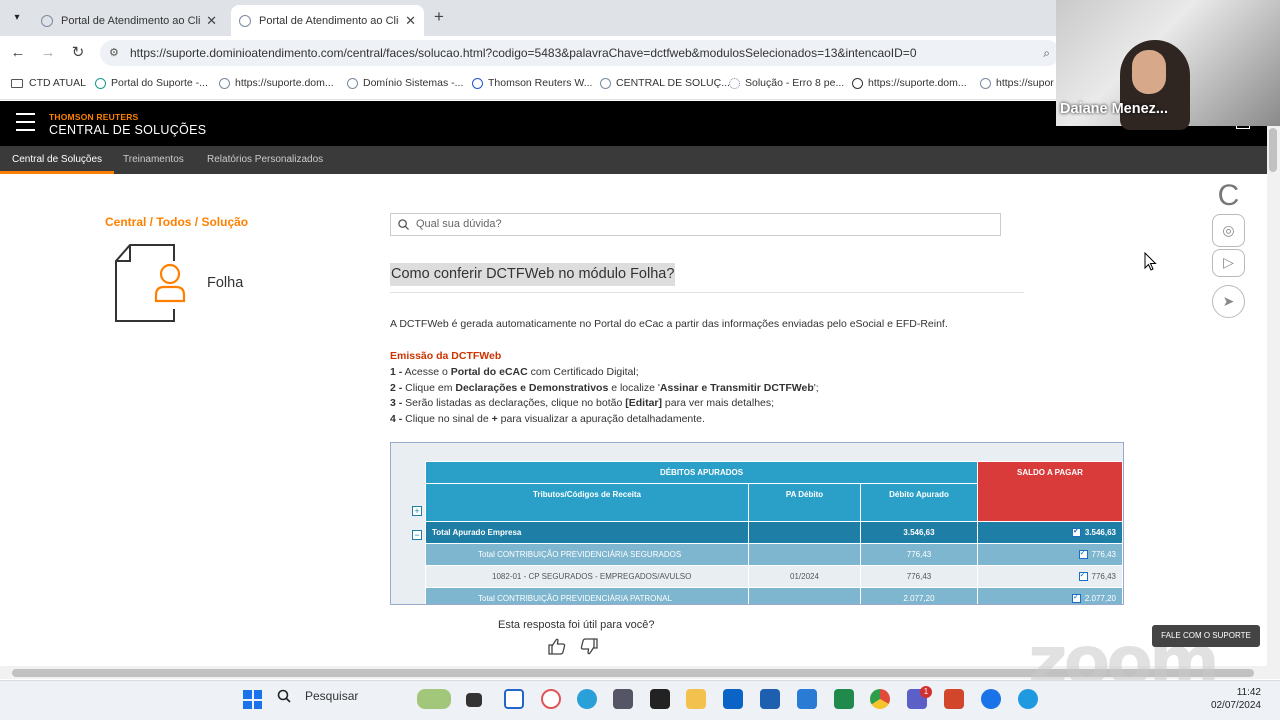 This screenshot has height=720, width=1280. Describe the element at coordinates (417, 535) in the screenshot. I see `collapse-minus-icon: −` at that location.